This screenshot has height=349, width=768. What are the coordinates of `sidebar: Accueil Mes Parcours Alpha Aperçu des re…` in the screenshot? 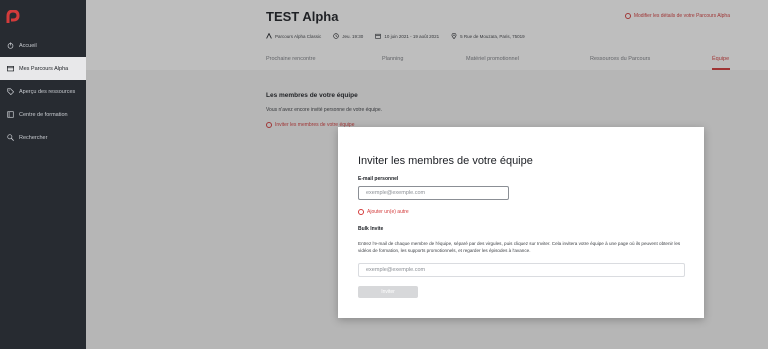 It's located at (43, 174).